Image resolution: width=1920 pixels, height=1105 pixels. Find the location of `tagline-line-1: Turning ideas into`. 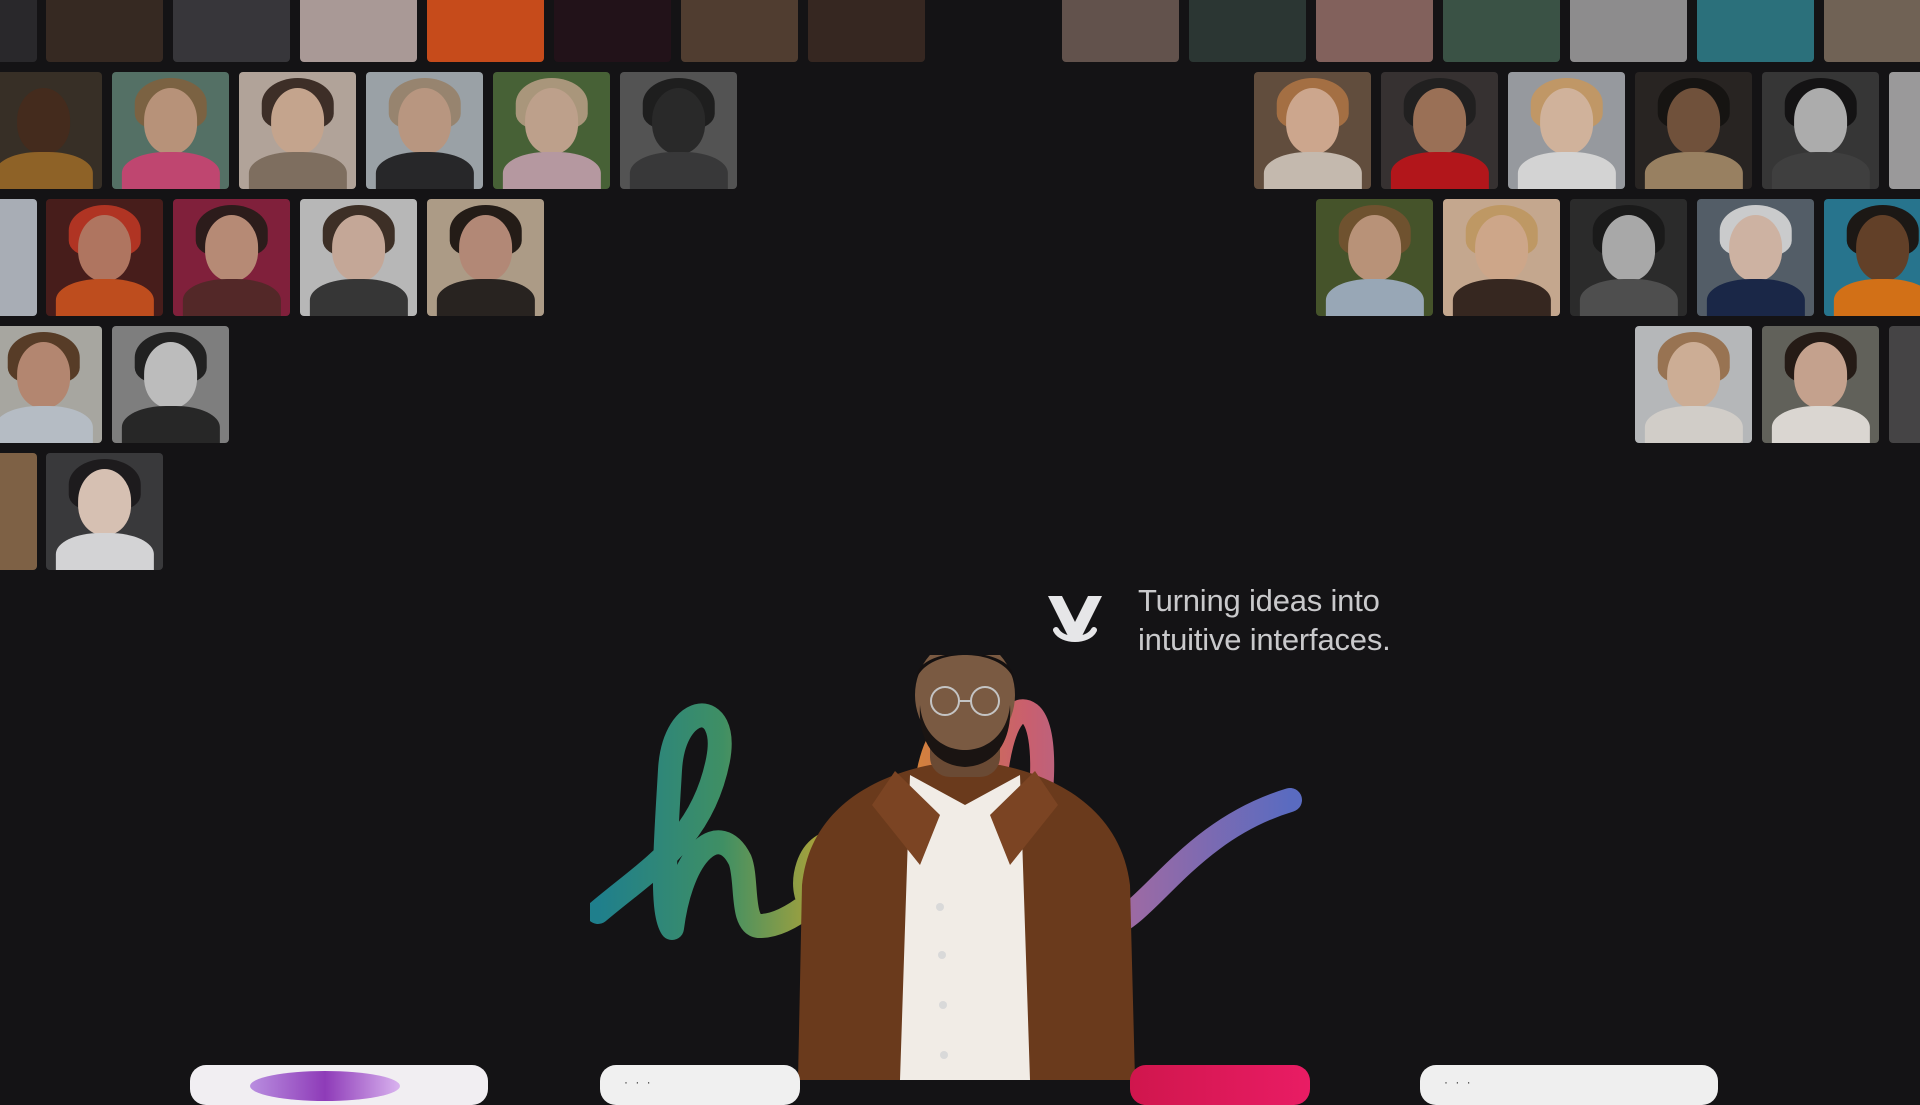

tagline-line-1: Turning ideas into is located at coordinates (1259, 600).